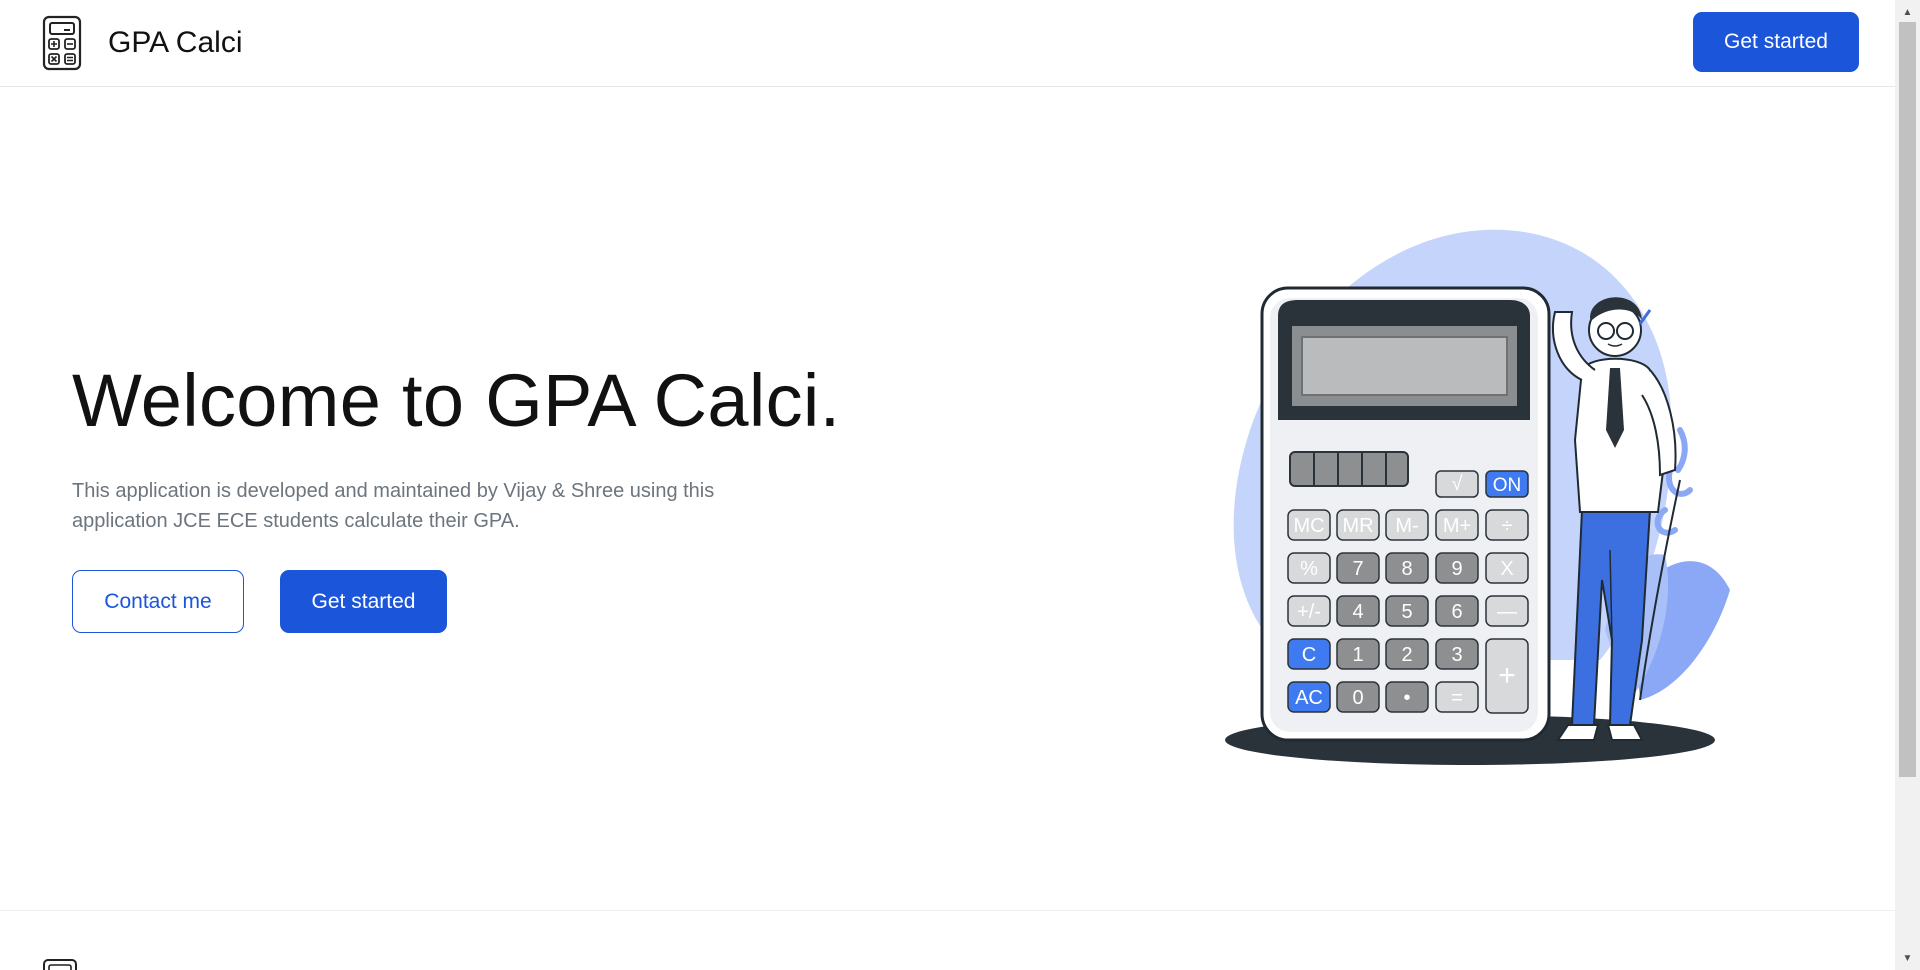  What do you see at coordinates (1907, 958) in the screenshot?
I see `scroll-down-arrow-icon: ▼` at bounding box center [1907, 958].